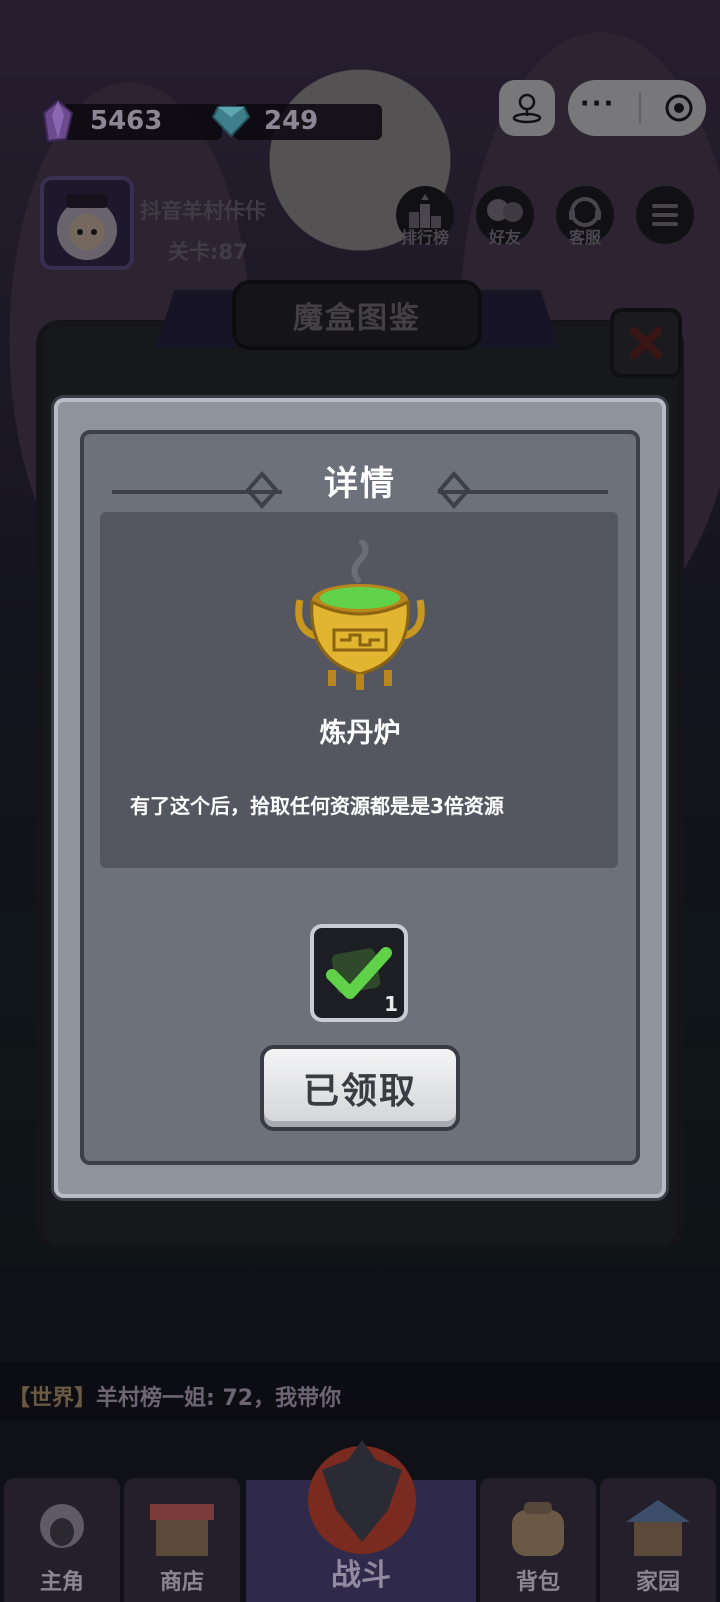 Image resolution: width=720 pixels, height=1602 pixels. What do you see at coordinates (391, 1004) in the screenshot?
I see `reward-count: 1` at bounding box center [391, 1004].